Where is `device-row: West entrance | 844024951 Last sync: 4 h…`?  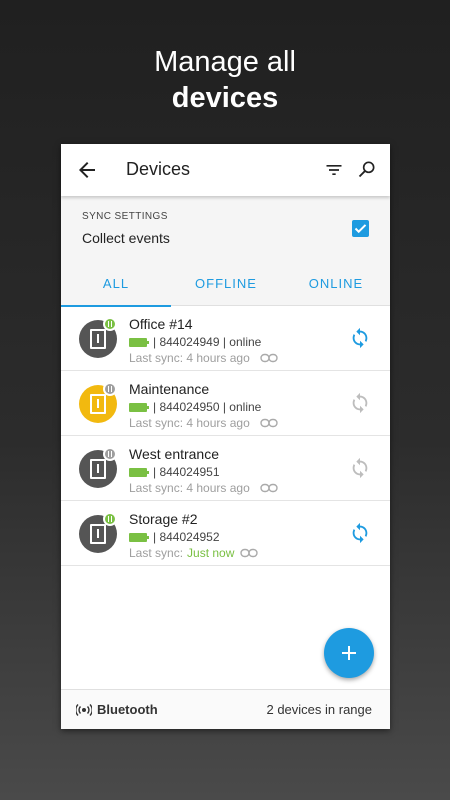
device-row: West entrance | 844024951 Last sync: 4 h… is located at coordinates (225, 468).